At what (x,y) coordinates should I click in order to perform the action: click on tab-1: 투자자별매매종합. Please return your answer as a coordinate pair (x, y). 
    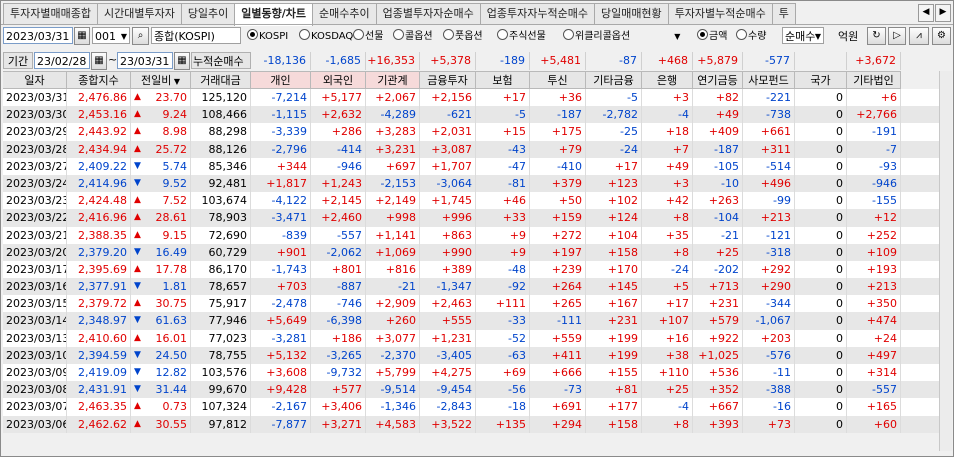
    Looking at the image, I should click on (50, 13).